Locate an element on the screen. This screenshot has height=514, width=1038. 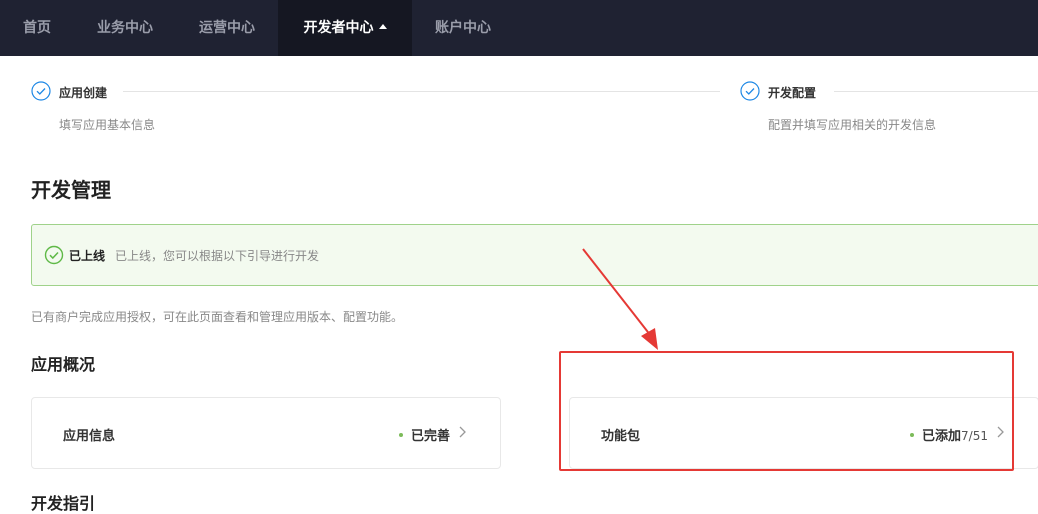
alert-text: 已上线，您可以根据以下引导进行开发 is located at coordinates (217, 256).